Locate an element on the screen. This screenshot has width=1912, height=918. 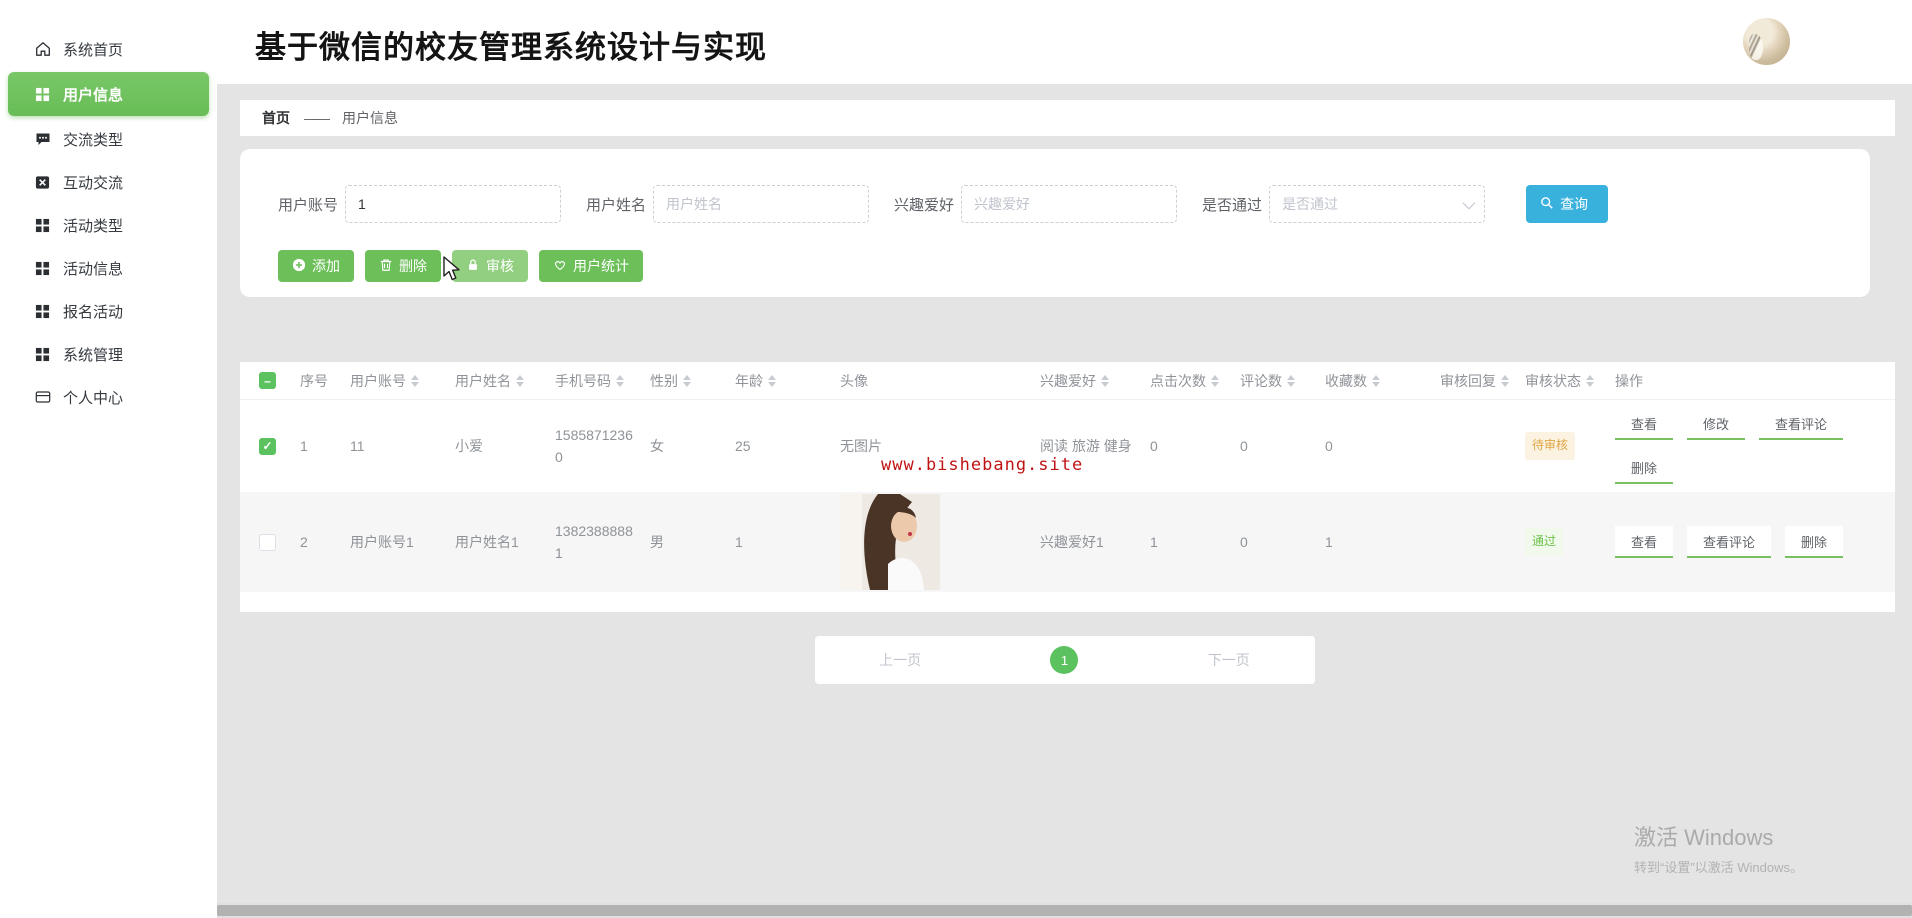
column-header-gender: 性别 is located at coordinates (692, 381).